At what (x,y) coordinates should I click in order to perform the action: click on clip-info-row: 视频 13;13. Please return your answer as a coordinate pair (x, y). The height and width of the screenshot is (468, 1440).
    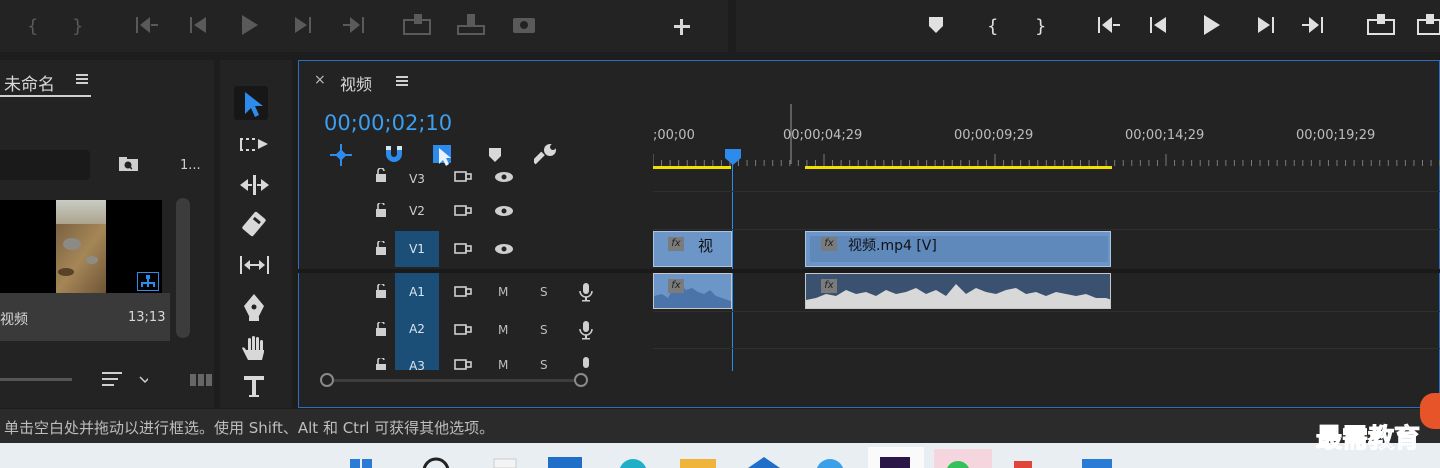
    Looking at the image, I should click on (85, 317).